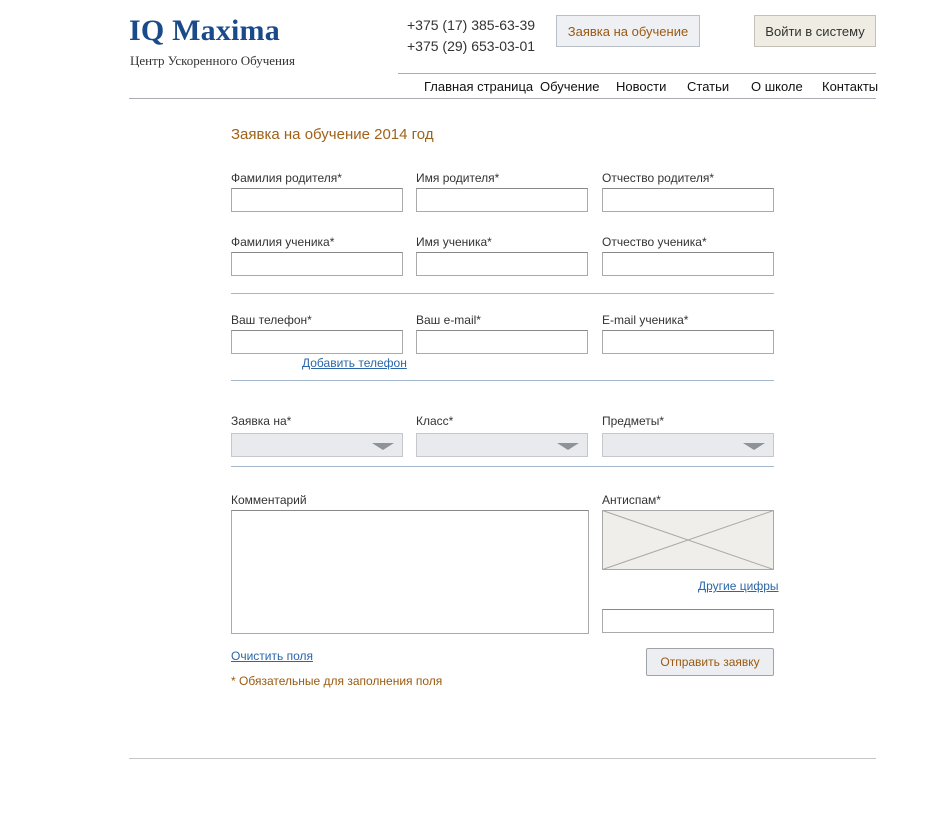 The image size is (935, 817). Describe the element at coordinates (850, 86) in the screenshot. I see `nav-item-contacts: Контакты` at that location.